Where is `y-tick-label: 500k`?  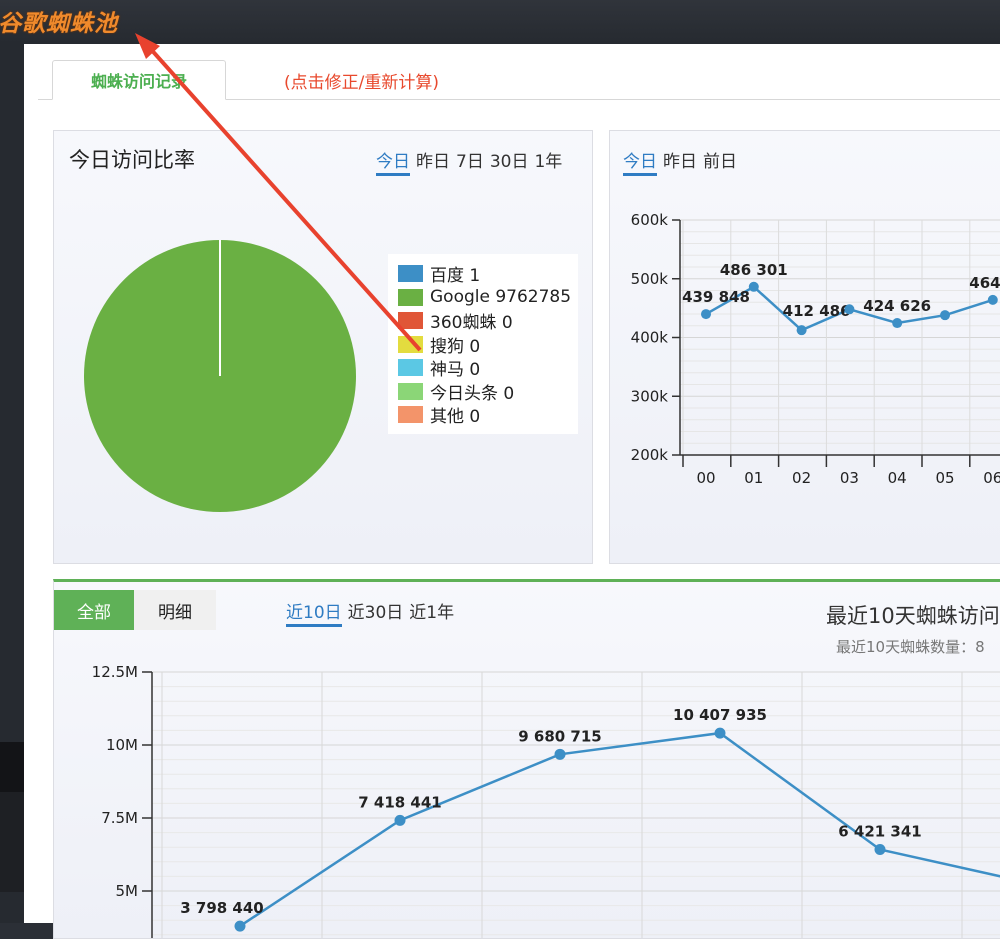 y-tick-label: 500k is located at coordinates (650, 279).